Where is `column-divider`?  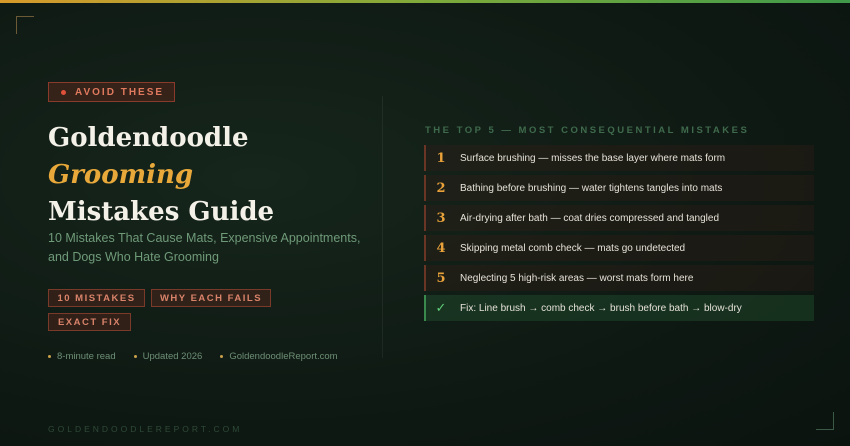
column-divider is located at coordinates (382, 227).